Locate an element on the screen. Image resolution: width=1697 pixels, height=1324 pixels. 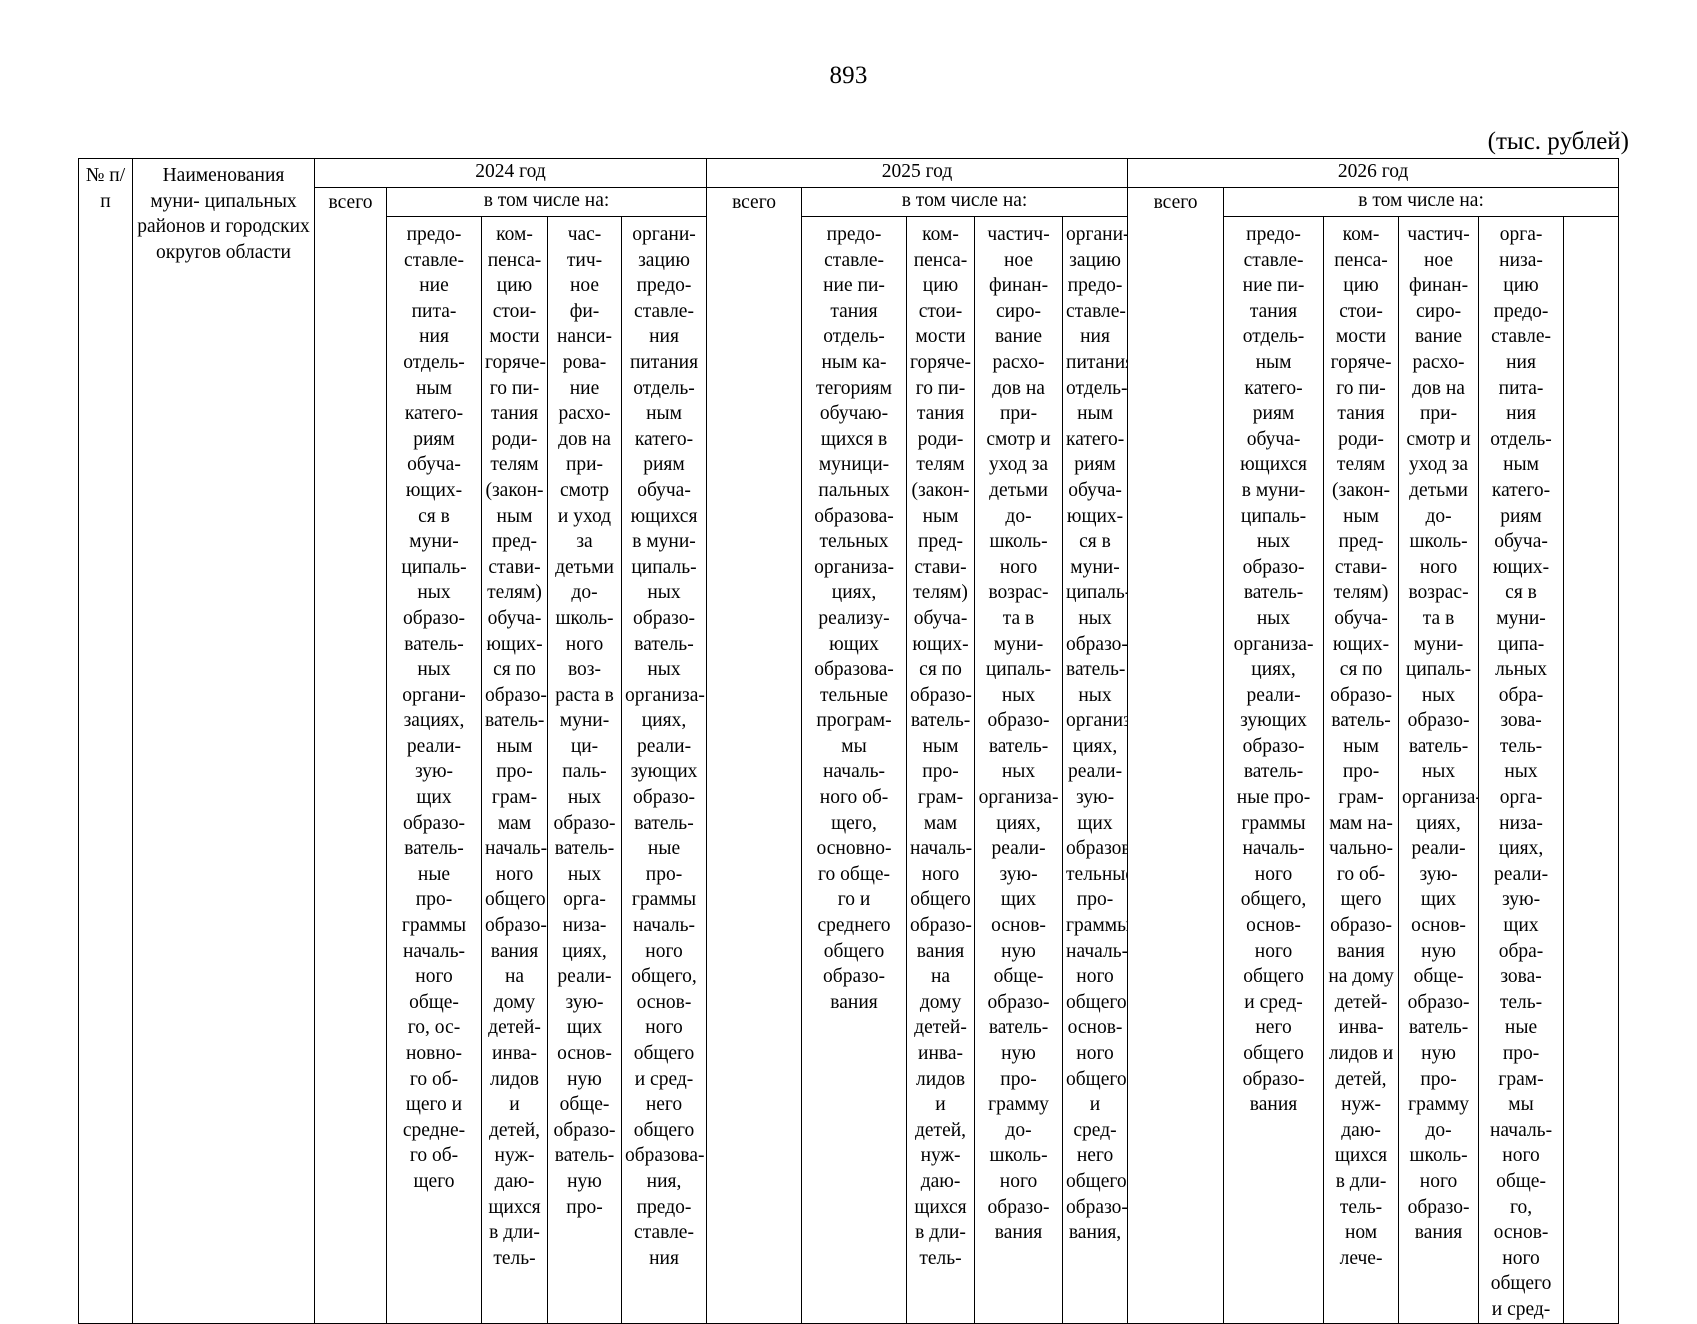
header-cell-including-2026: в том числе на: is located at coordinates (1421, 202).